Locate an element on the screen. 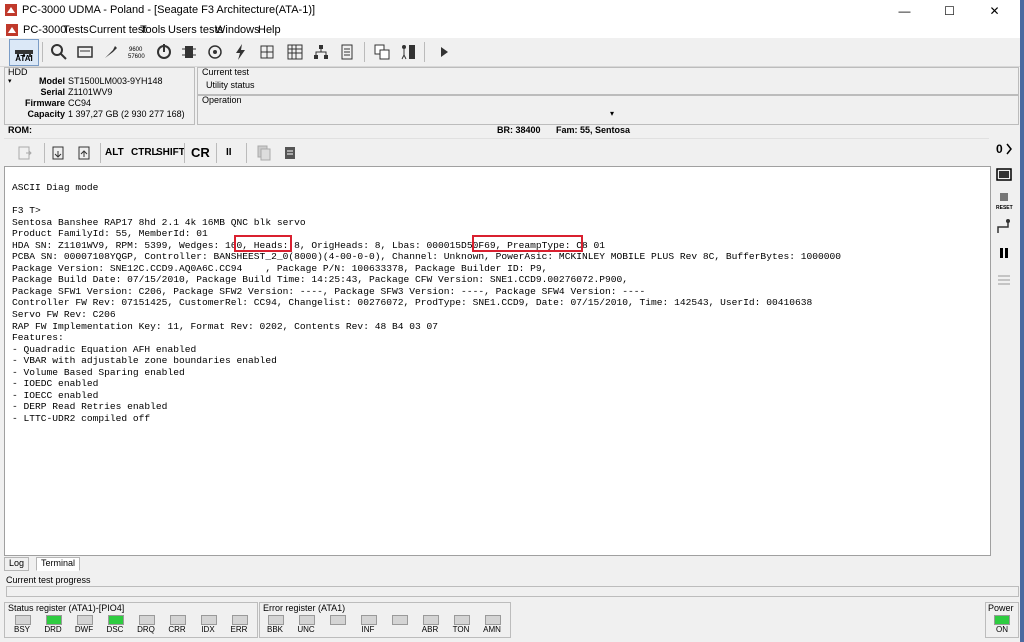  reset-zero-button: 0 is located at coordinates (1004, 149).